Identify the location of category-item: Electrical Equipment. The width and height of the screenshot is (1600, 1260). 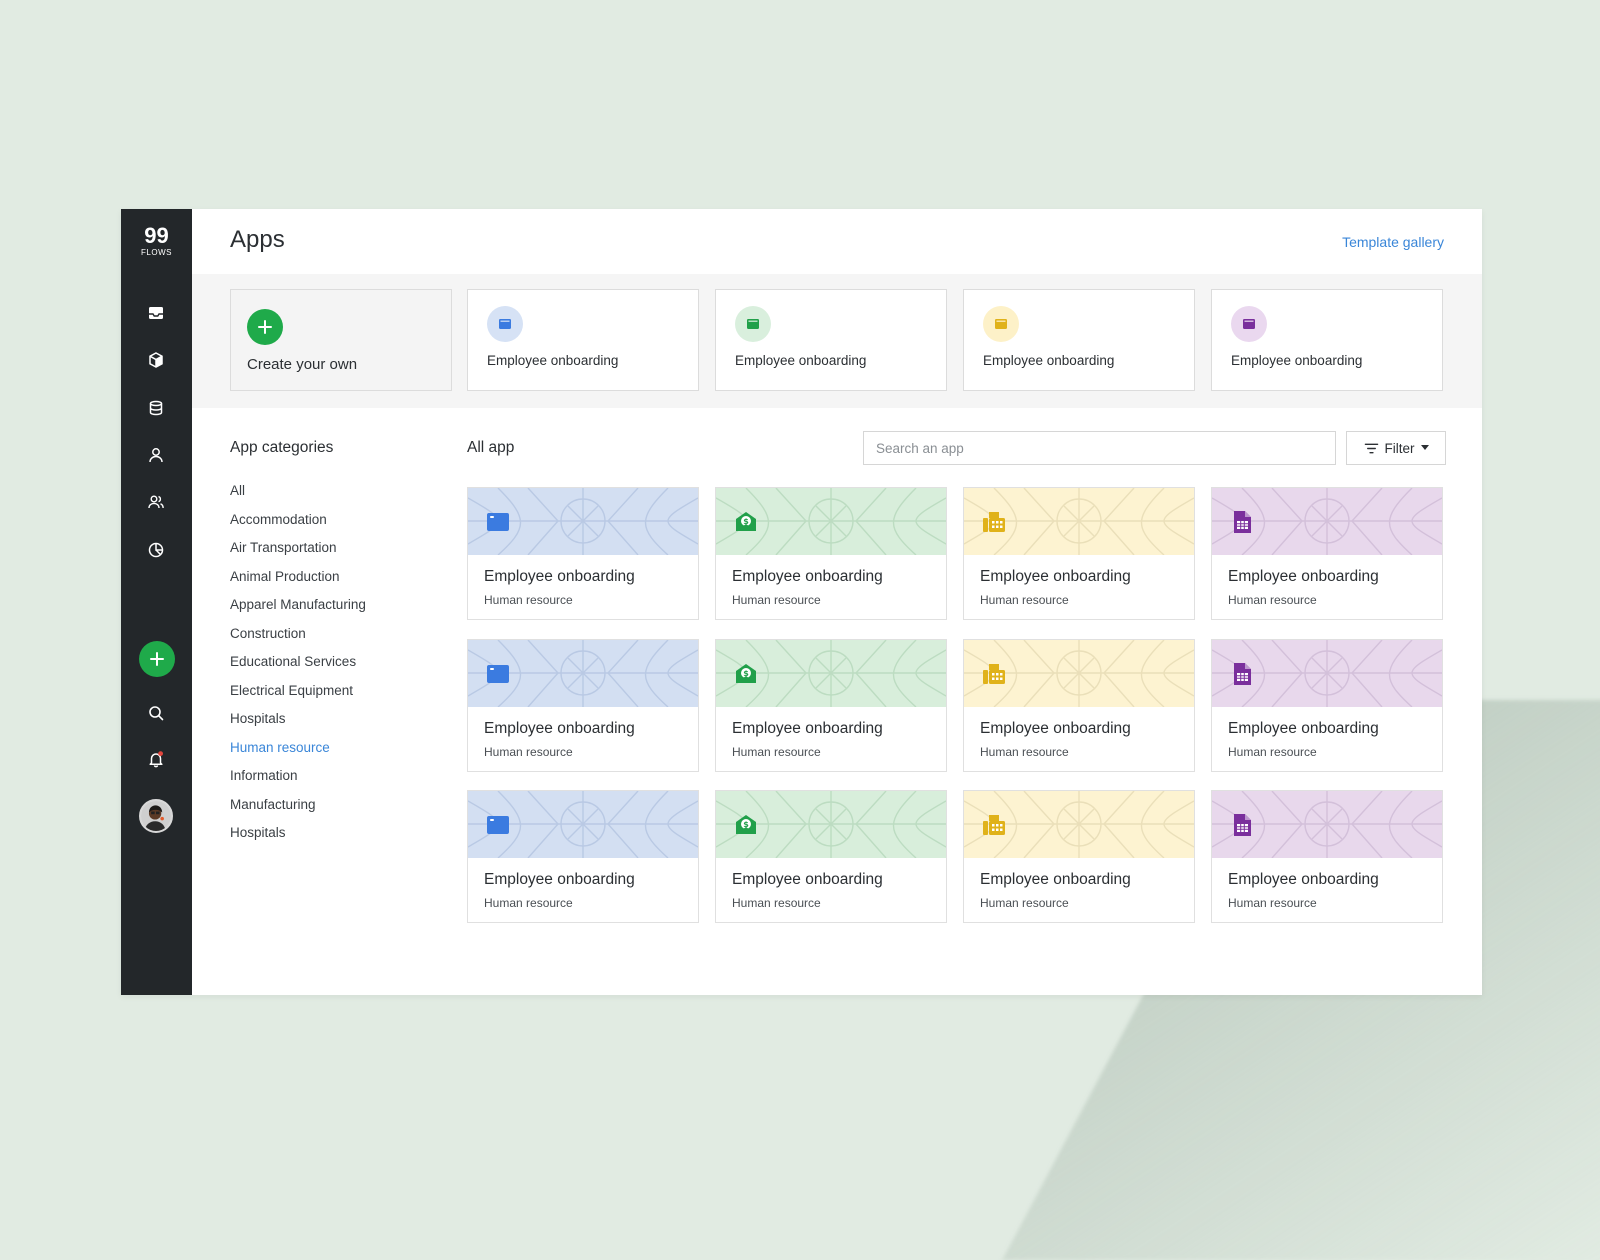
(298, 691).